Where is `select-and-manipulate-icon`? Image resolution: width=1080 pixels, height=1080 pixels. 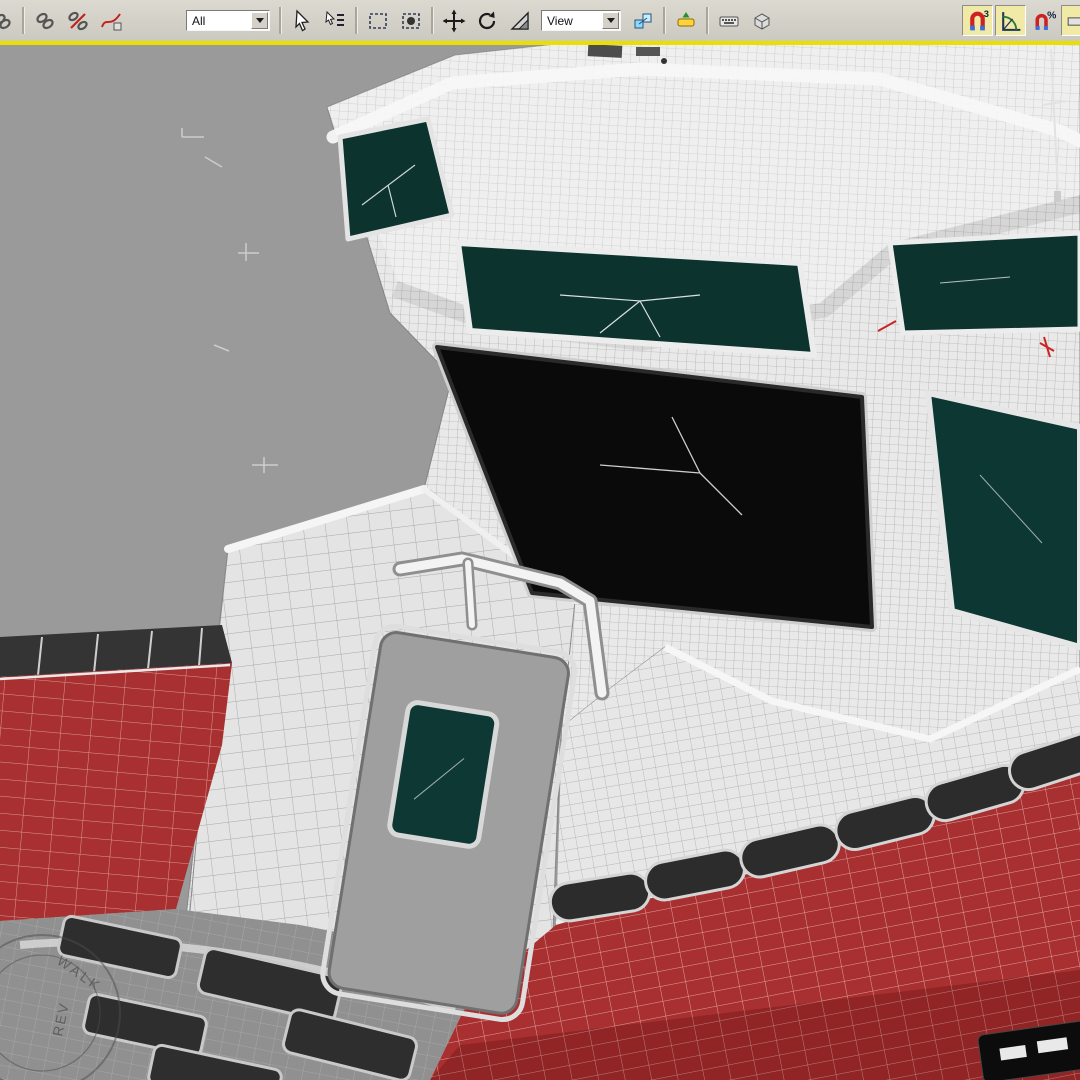 select-and-manipulate-icon is located at coordinates (685, 20).